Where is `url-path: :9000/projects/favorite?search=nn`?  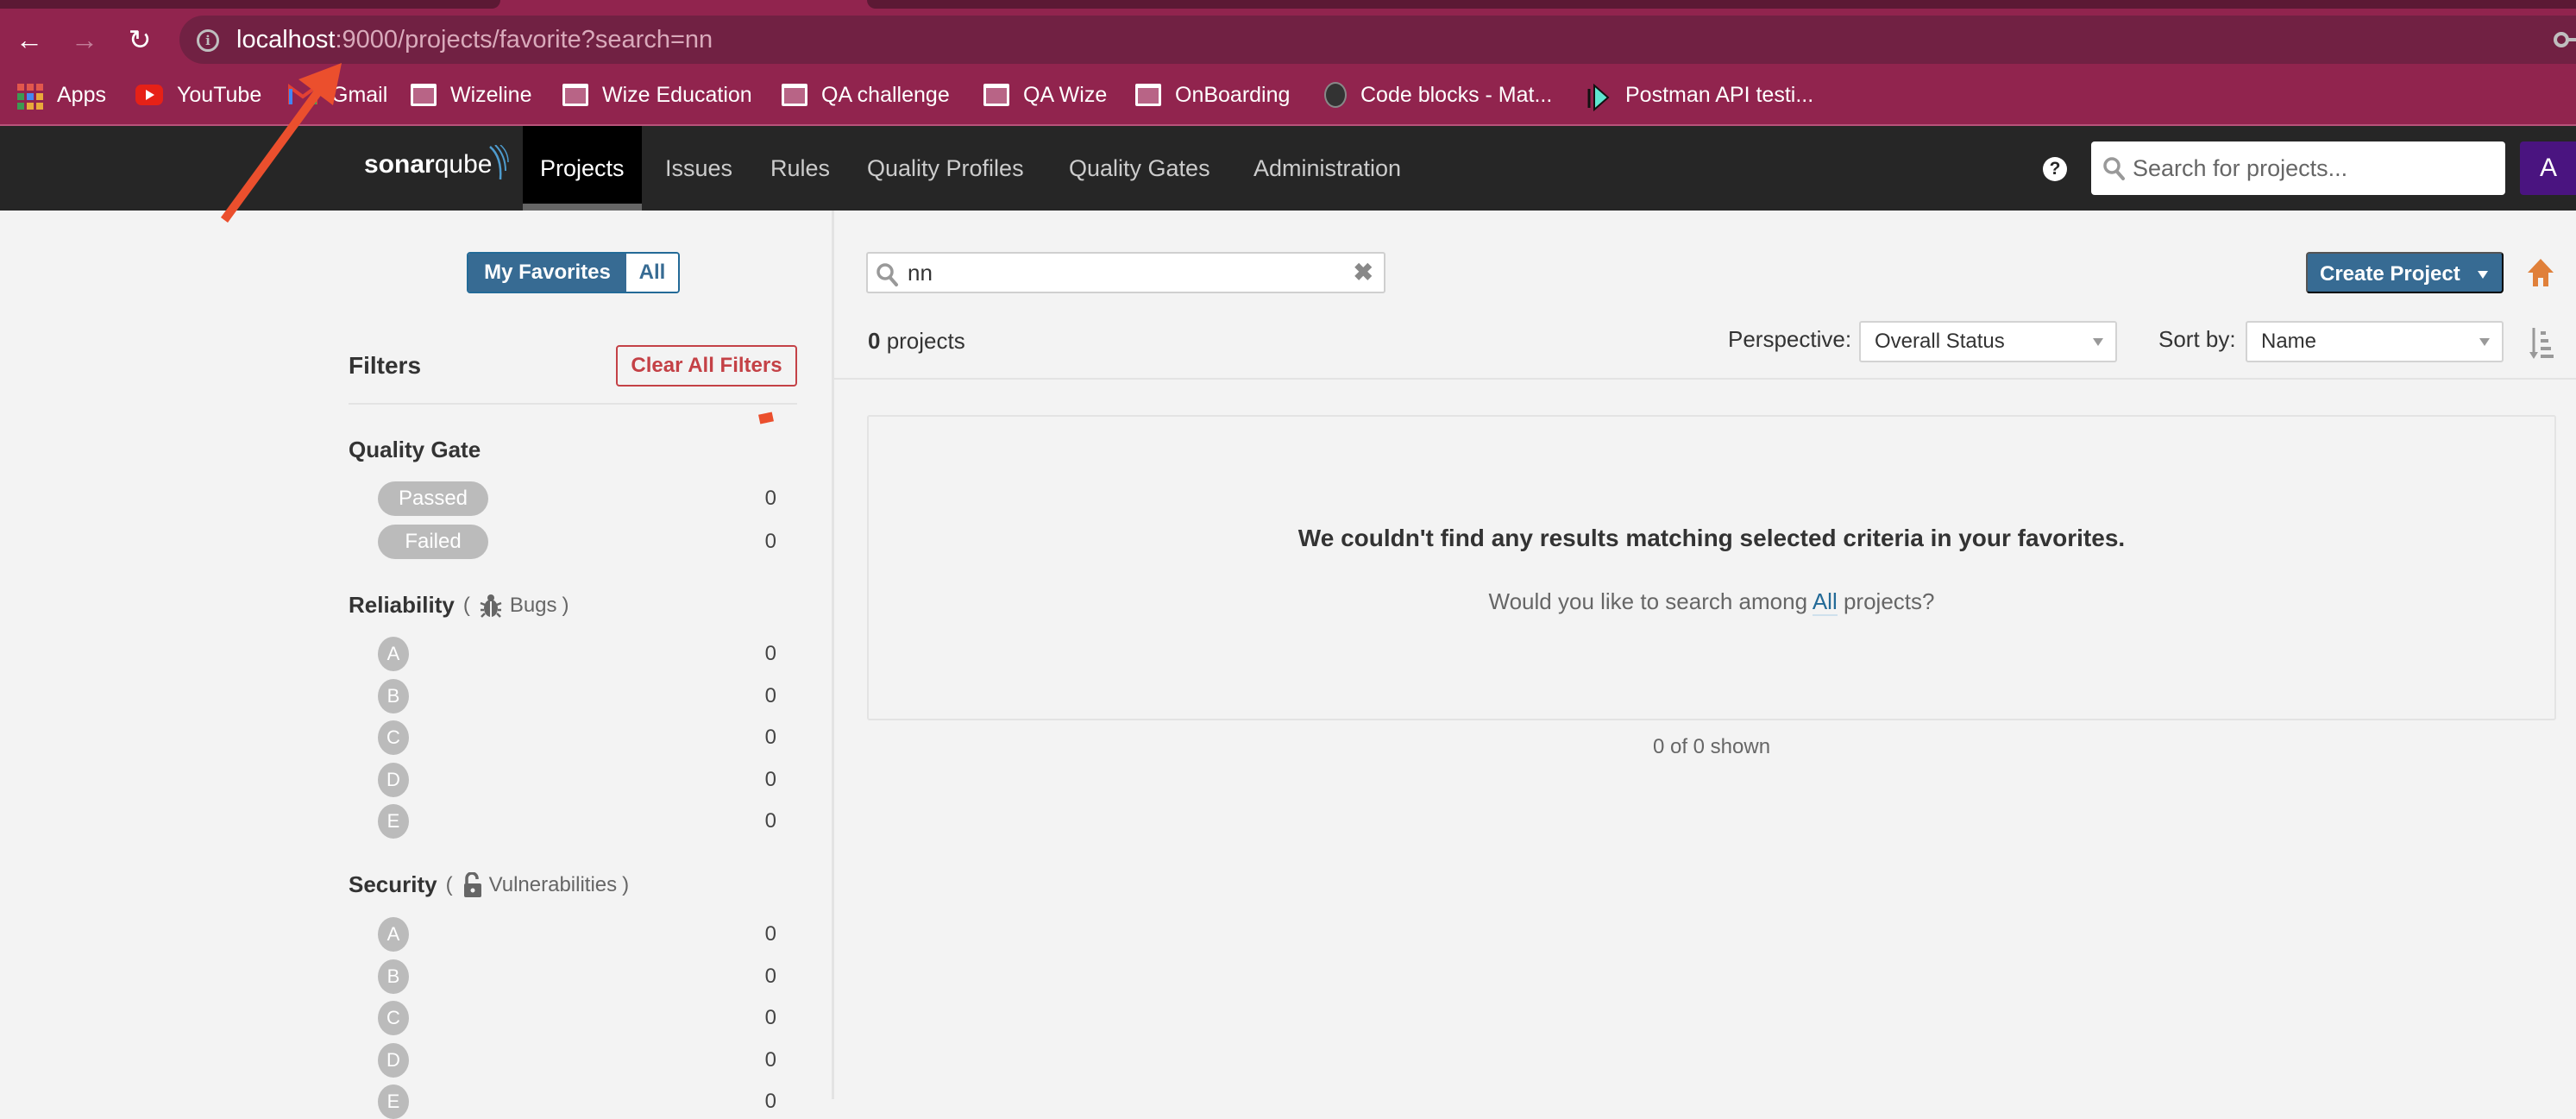 url-path: :9000/projects/favorite?search=nn is located at coordinates (524, 39).